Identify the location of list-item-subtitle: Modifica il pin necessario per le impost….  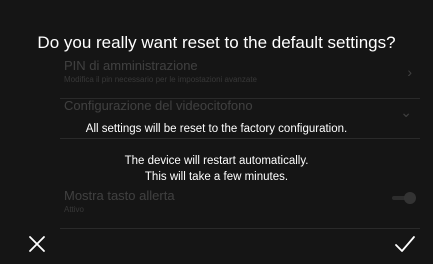
(160, 79).